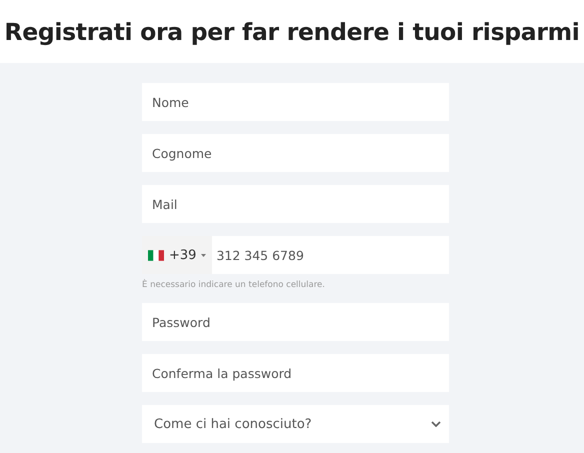 This screenshot has height=453, width=584. I want to click on dropdown-select: Come ci hai conosciuto?, so click(295, 424).